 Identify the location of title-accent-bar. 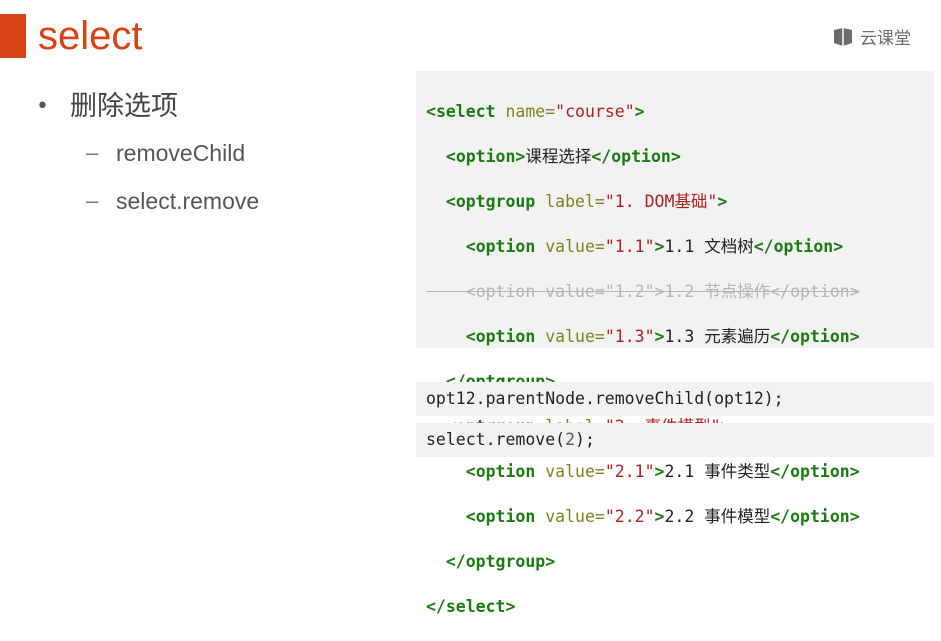
(13, 36).